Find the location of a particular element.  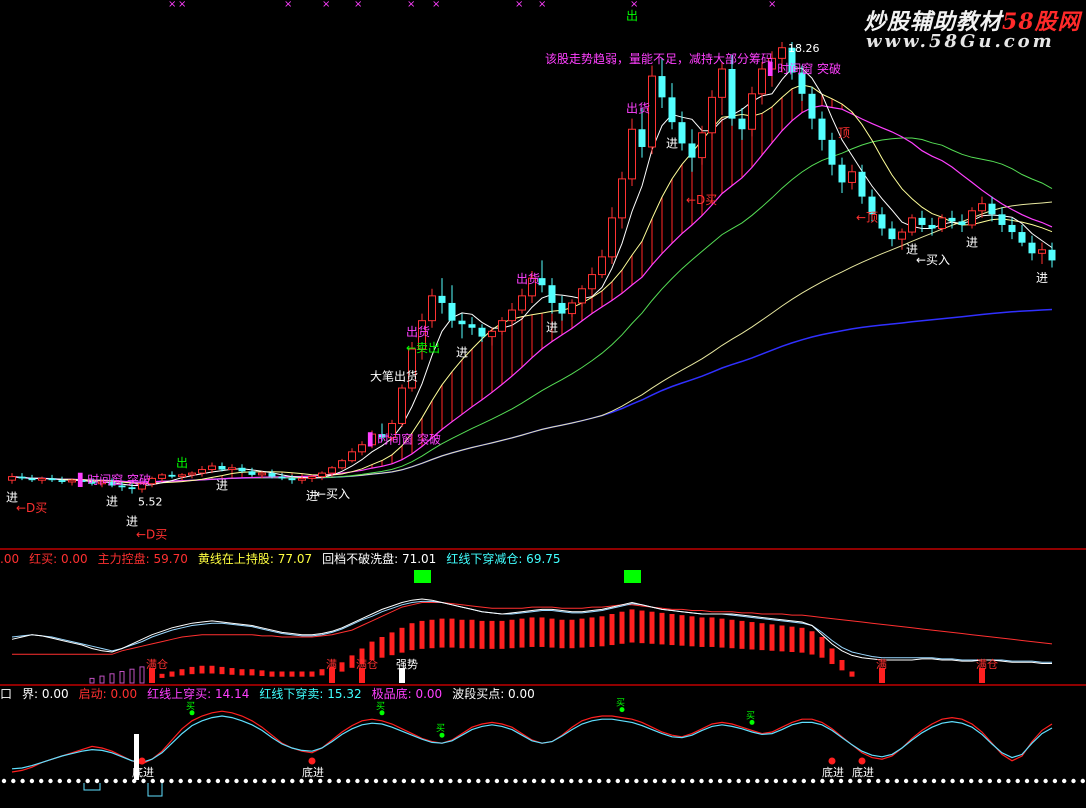

annotation: ←买入 is located at coordinates (933, 260).